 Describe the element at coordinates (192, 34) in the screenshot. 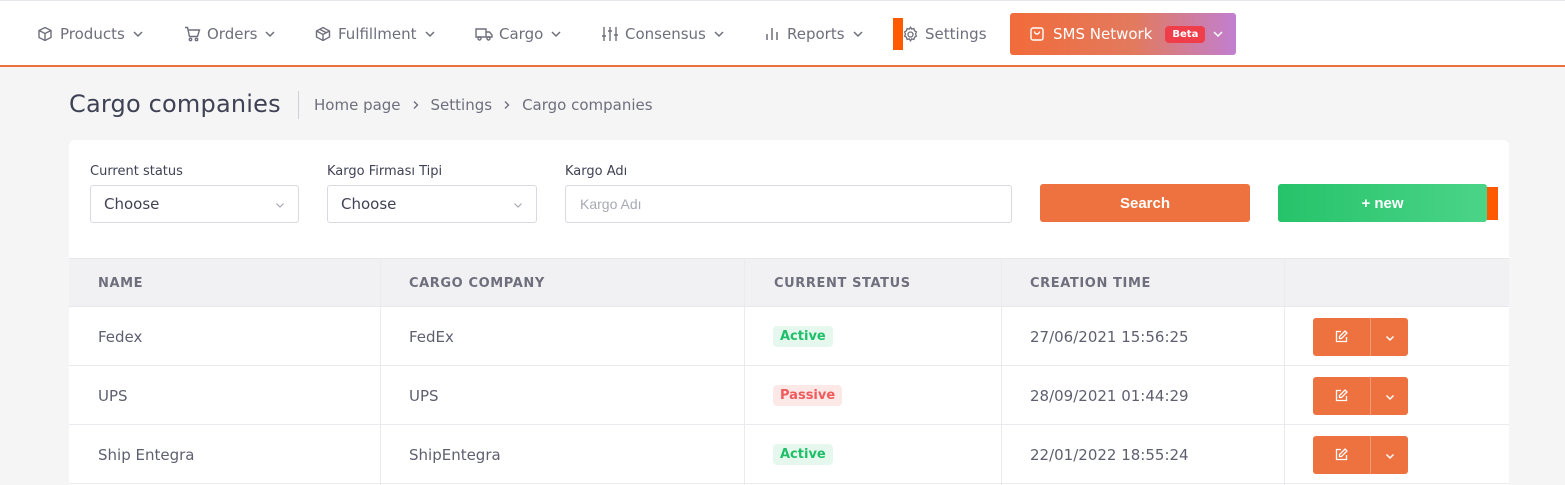

I see `cart-icon` at that location.